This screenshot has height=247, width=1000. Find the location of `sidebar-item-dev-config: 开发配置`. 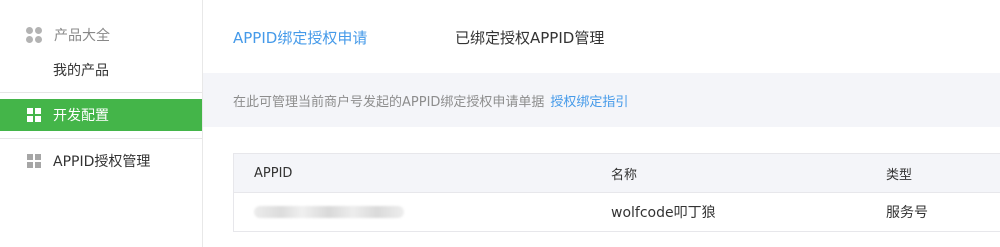

sidebar-item-dev-config: 开发配置 is located at coordinates (101, 115).